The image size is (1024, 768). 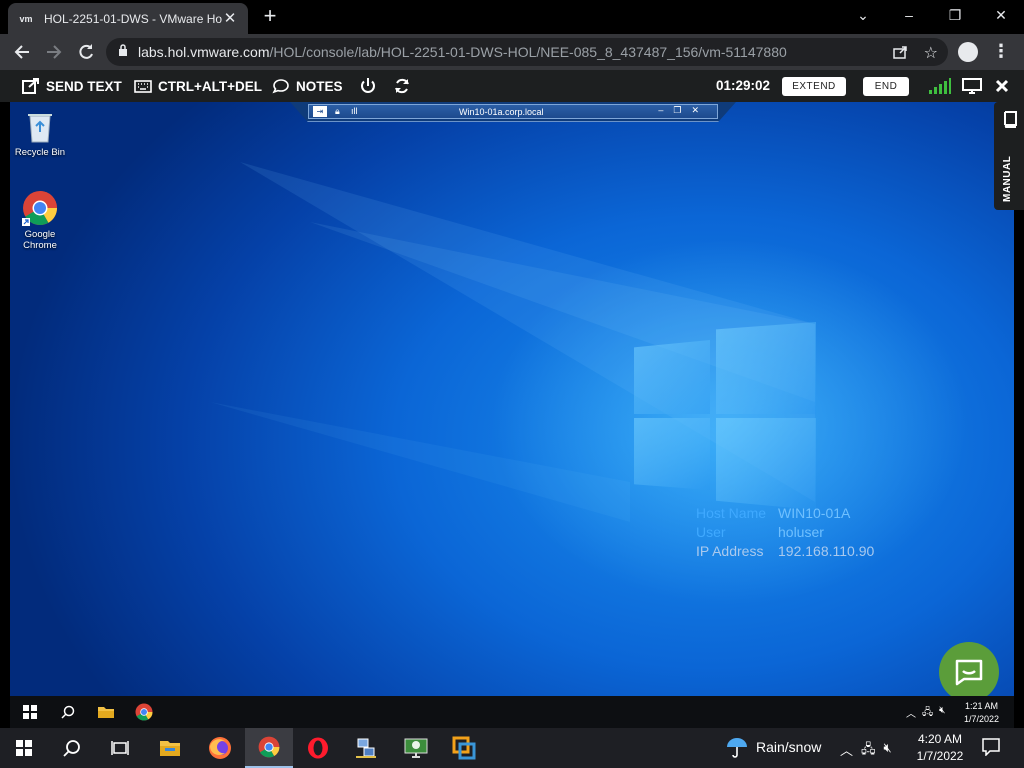 I want to click on refresh-icon, so click(x=402, y=86).